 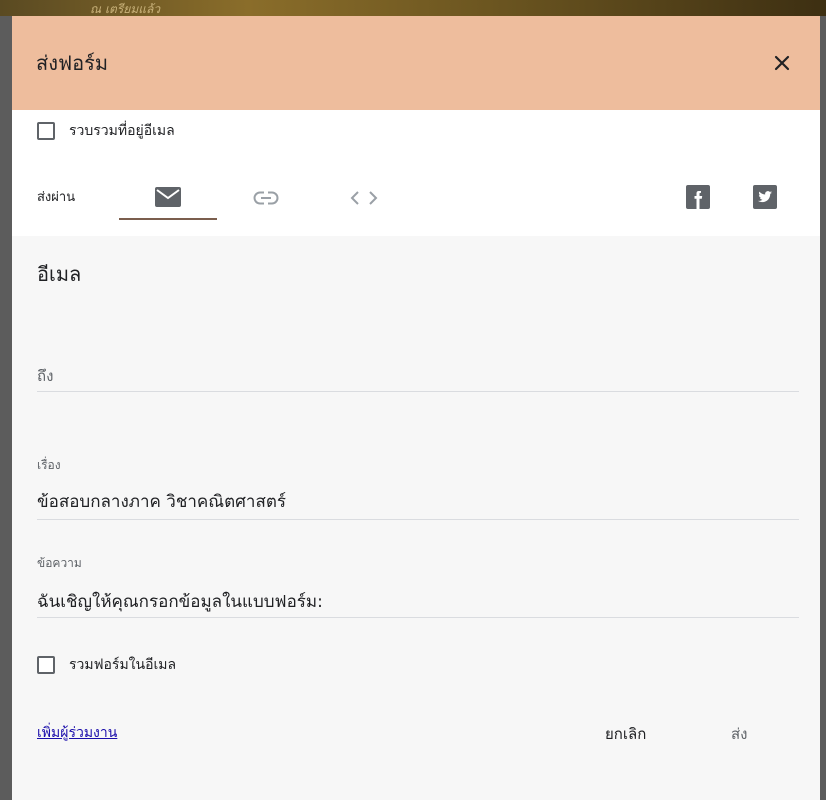 What do you see at coordinates (416, 63) in the screenshot?
I see `dialog-header: ส่งฟอร์ม` at bounding box center [416, 63].